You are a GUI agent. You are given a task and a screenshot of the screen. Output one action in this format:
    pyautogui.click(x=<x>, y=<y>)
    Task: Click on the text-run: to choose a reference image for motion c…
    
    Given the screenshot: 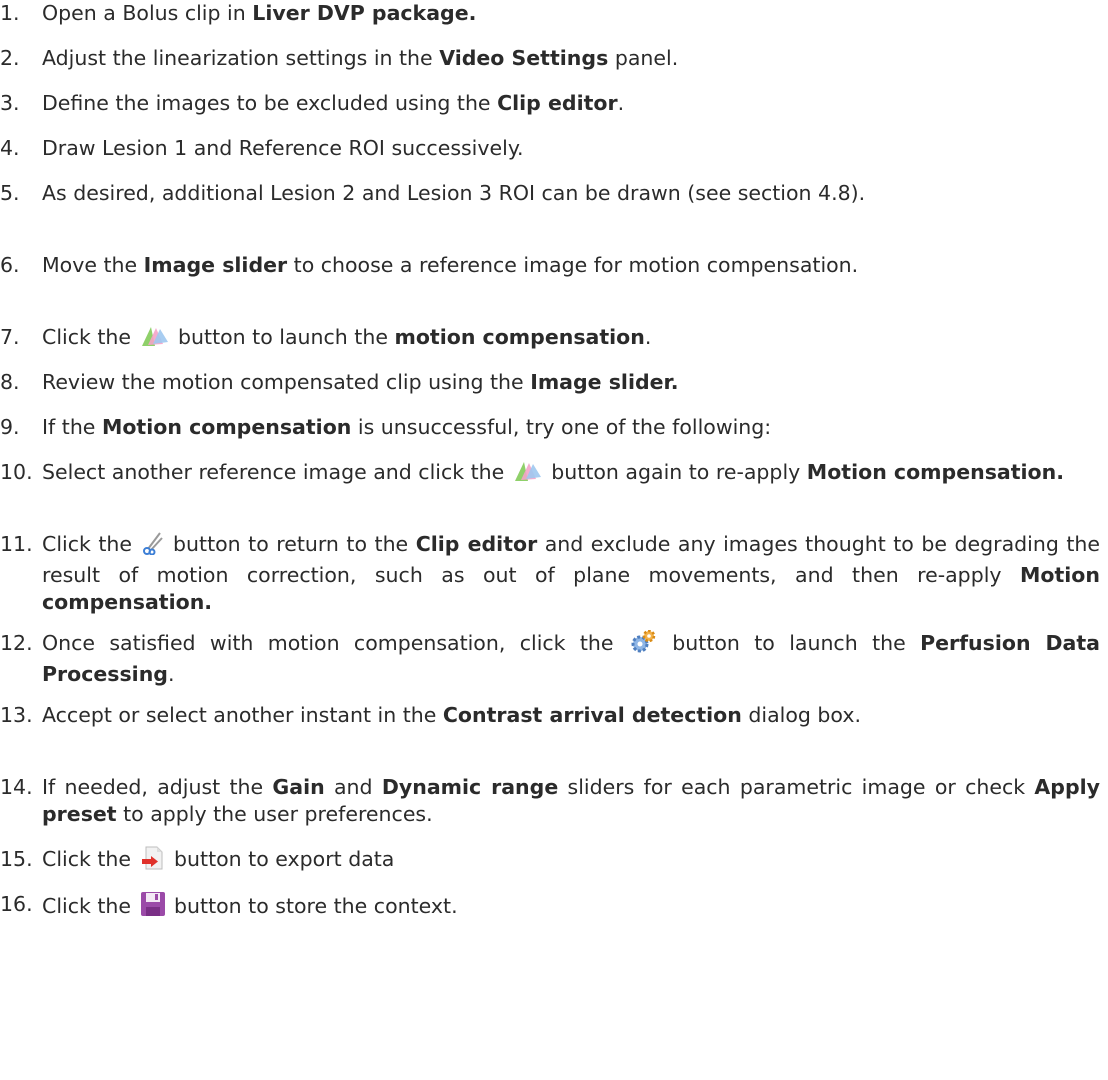 What is the action you would take?
    pyautogui.click(x=573, y=265)
    